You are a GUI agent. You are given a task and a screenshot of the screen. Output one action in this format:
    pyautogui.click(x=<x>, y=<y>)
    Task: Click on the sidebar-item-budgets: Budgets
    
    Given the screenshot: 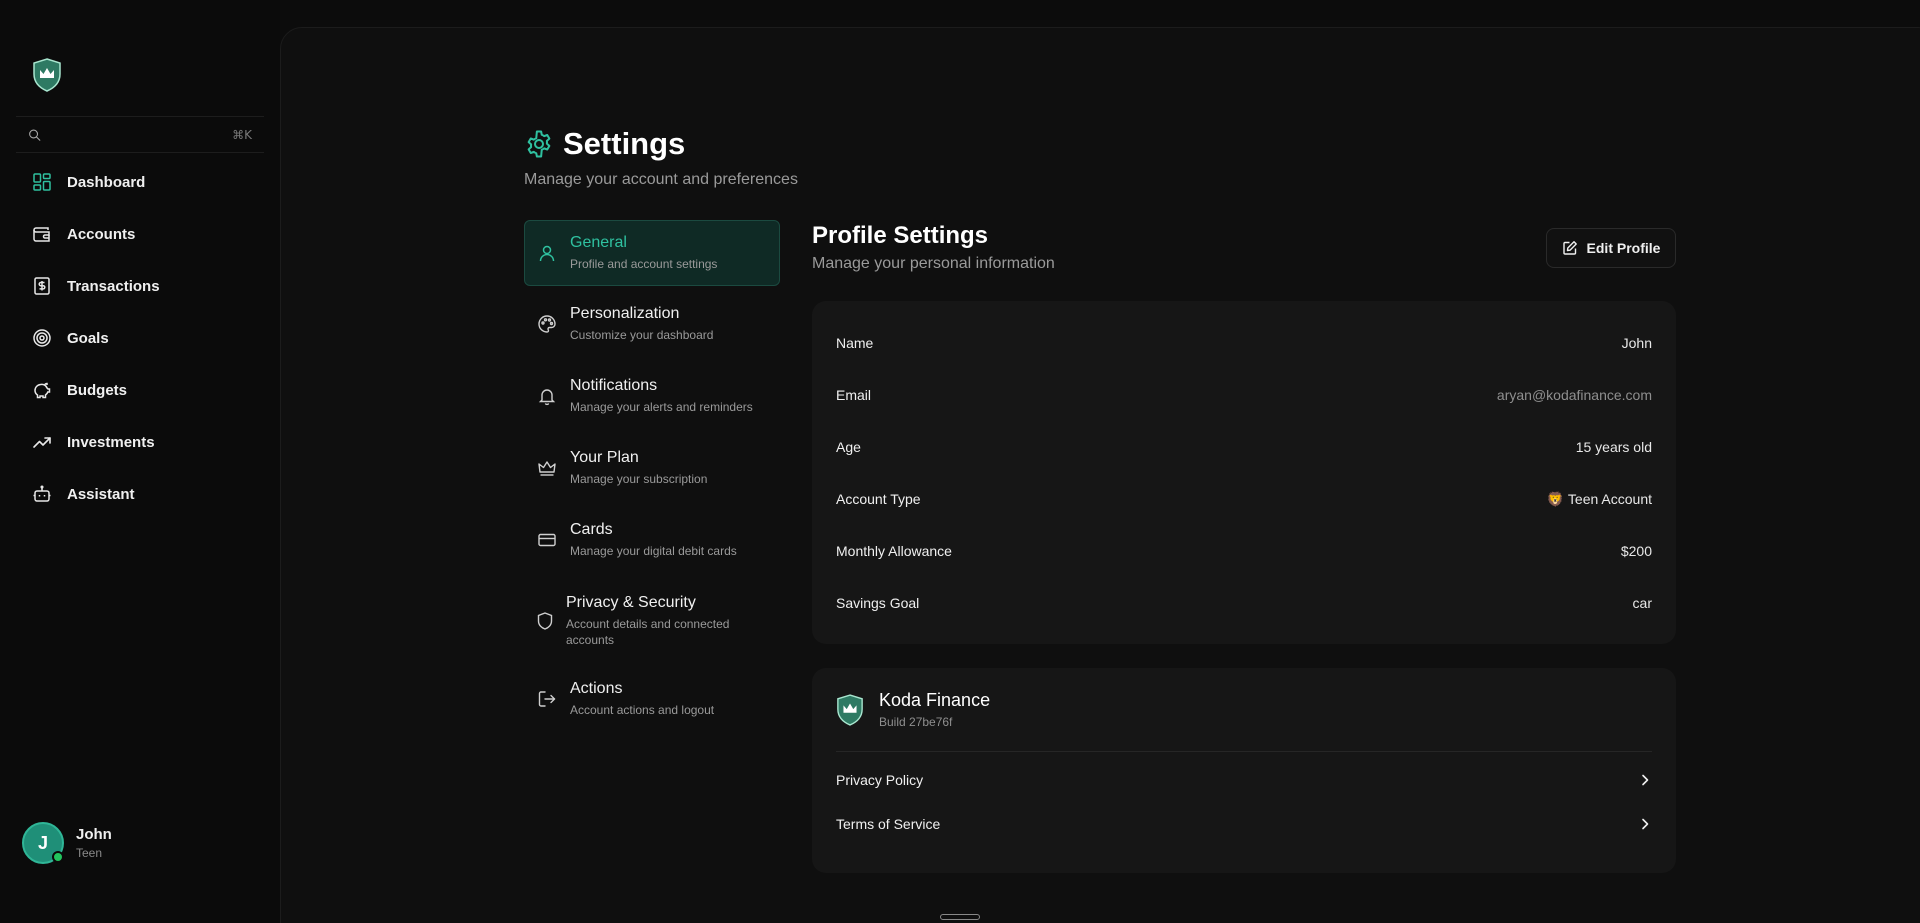 What is the action you would take?
    pyautogui.click(x=144, y=390)
    